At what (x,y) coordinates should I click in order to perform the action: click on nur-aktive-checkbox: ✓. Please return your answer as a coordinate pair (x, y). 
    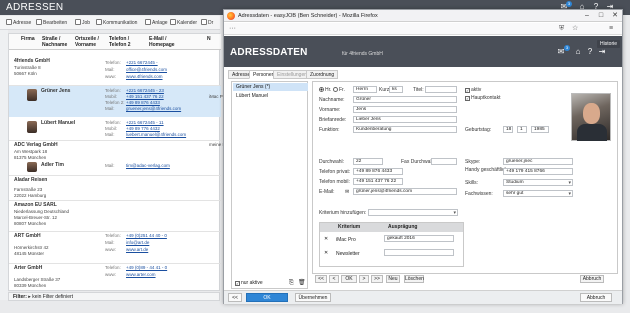
    Looking at the image, I should click on (237, 283).